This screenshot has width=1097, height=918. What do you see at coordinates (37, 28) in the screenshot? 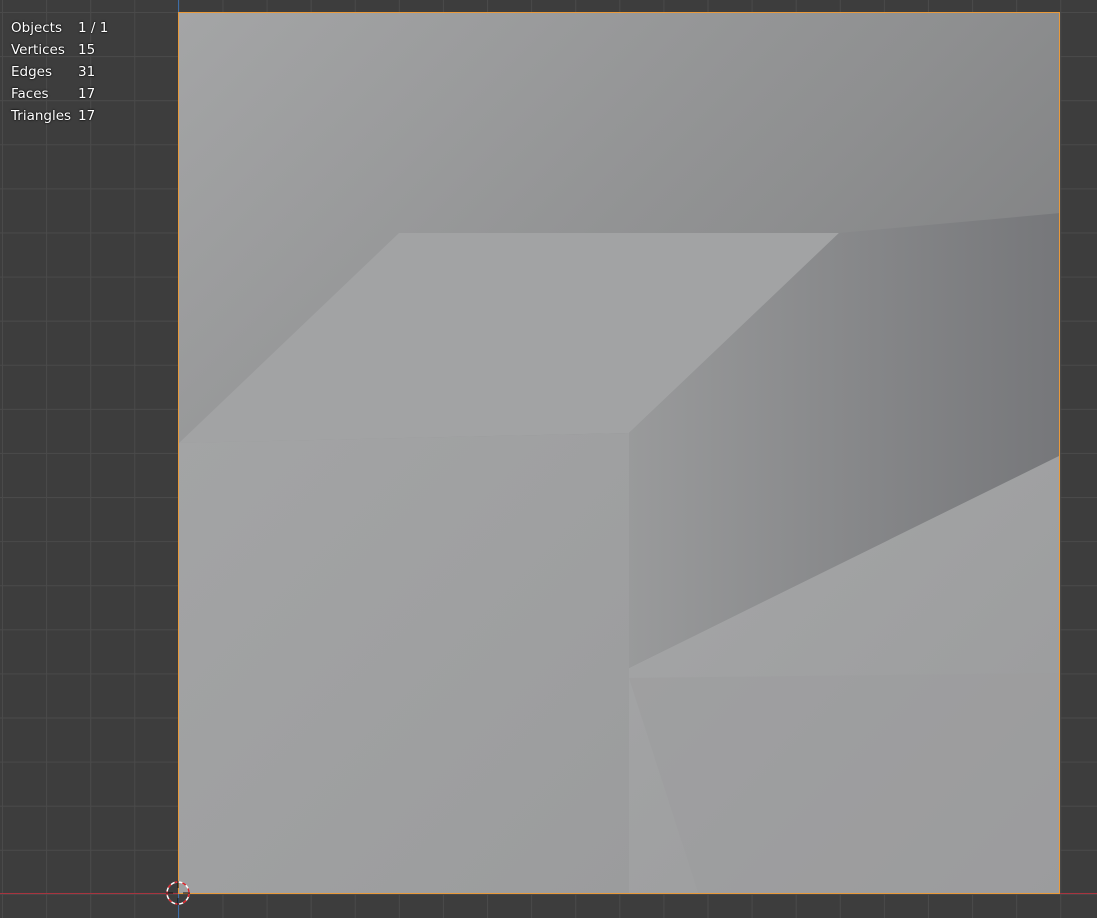
I see `stat-label: Objects` at bounding box center [37, 28].